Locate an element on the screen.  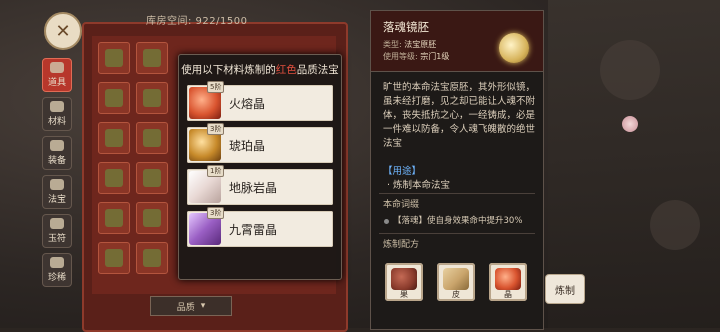
close-button: ✕ is located at coordinates (63, 31).